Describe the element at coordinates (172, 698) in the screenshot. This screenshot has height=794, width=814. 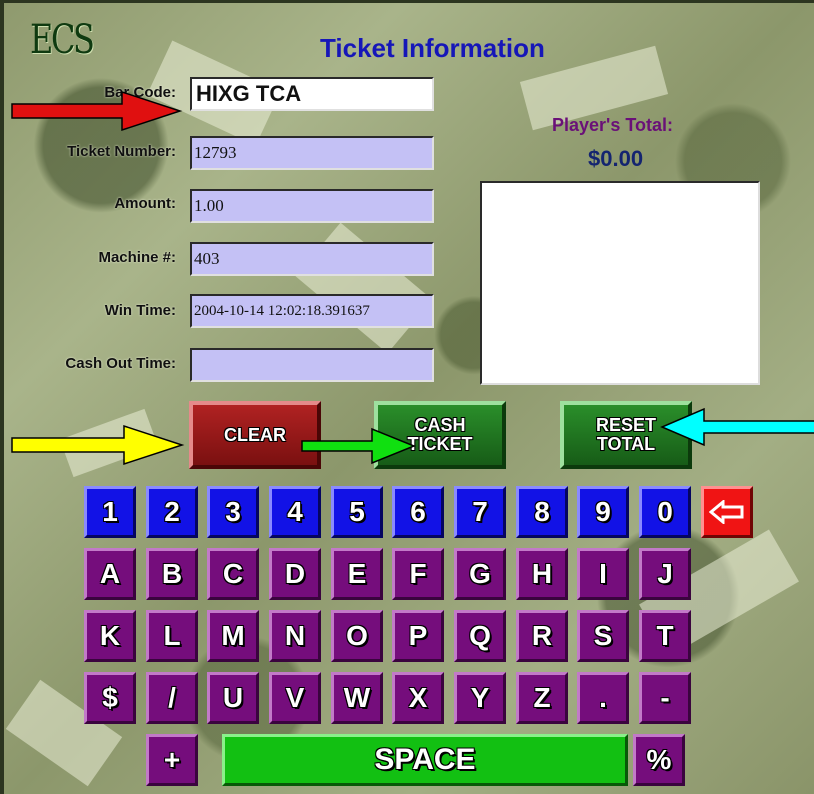
I see `key-slash: /` at that location.